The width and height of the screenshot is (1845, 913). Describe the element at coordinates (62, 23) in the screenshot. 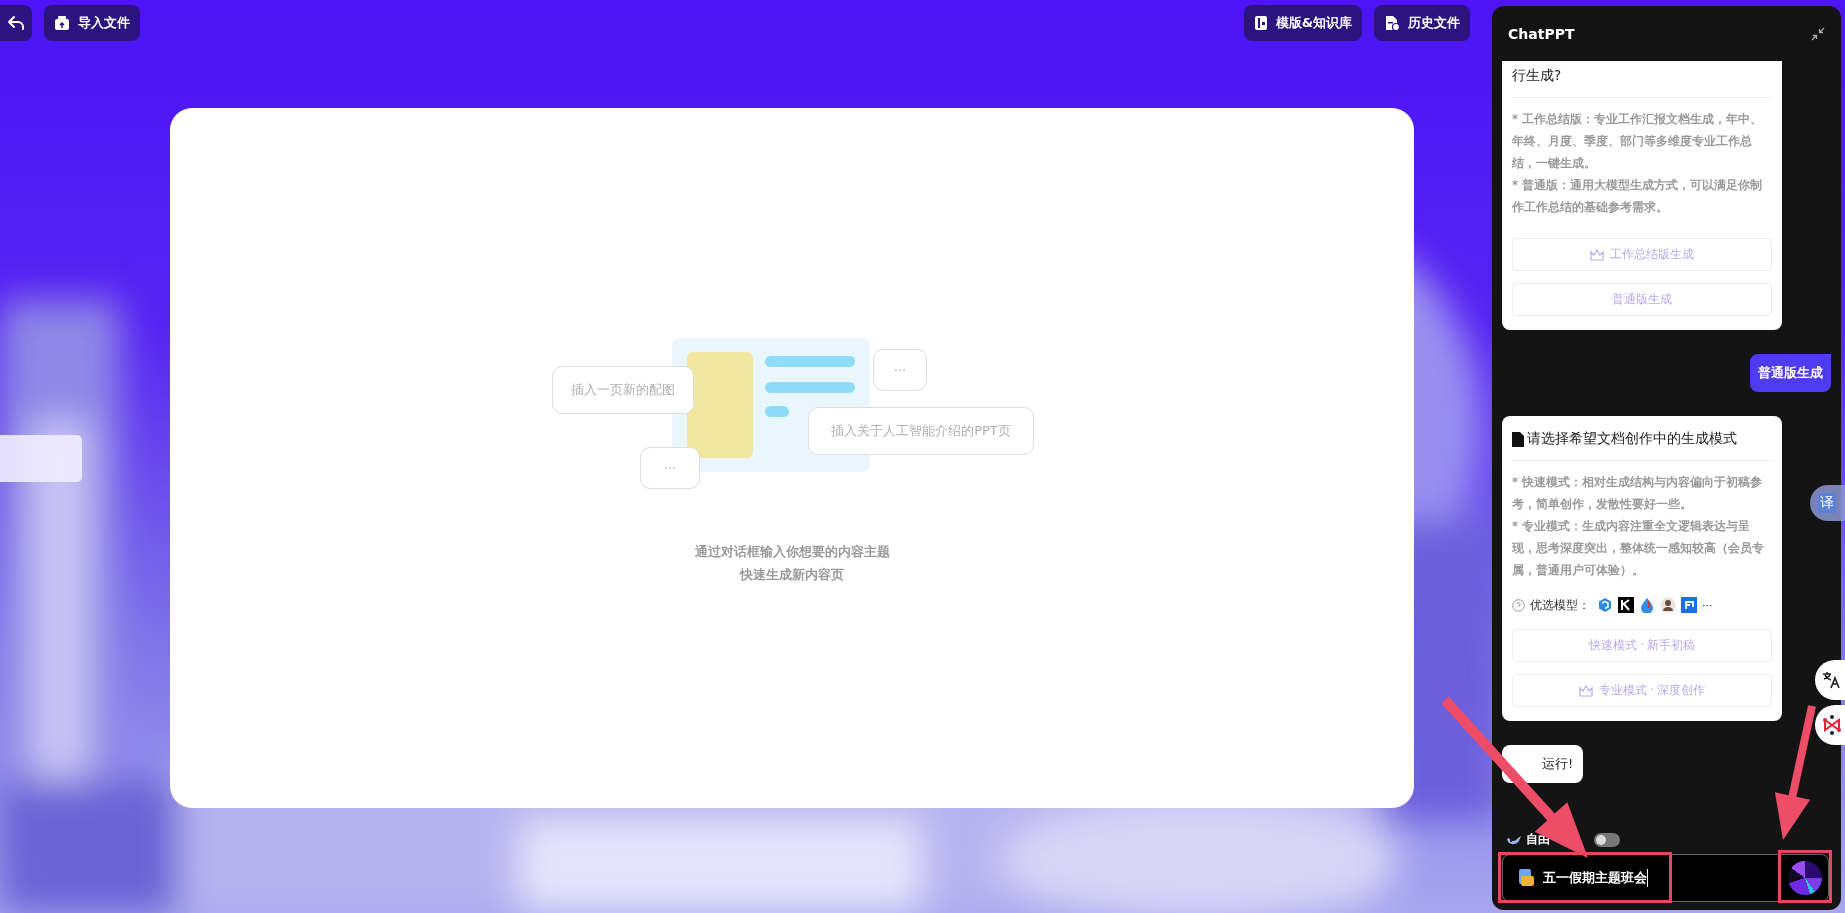

I see `upload-icon` at that location.